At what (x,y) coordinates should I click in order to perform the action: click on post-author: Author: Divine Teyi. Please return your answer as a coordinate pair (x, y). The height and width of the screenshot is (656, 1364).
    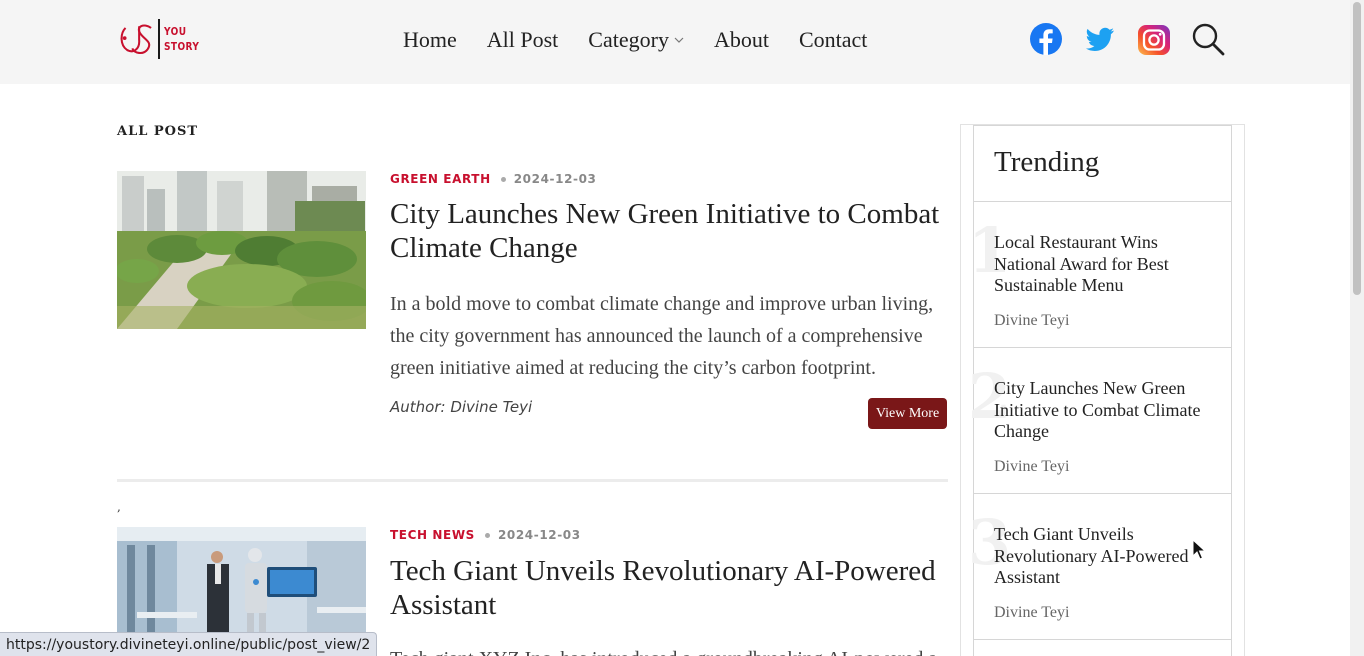
    Looking at the image, I should click on (461, 407).